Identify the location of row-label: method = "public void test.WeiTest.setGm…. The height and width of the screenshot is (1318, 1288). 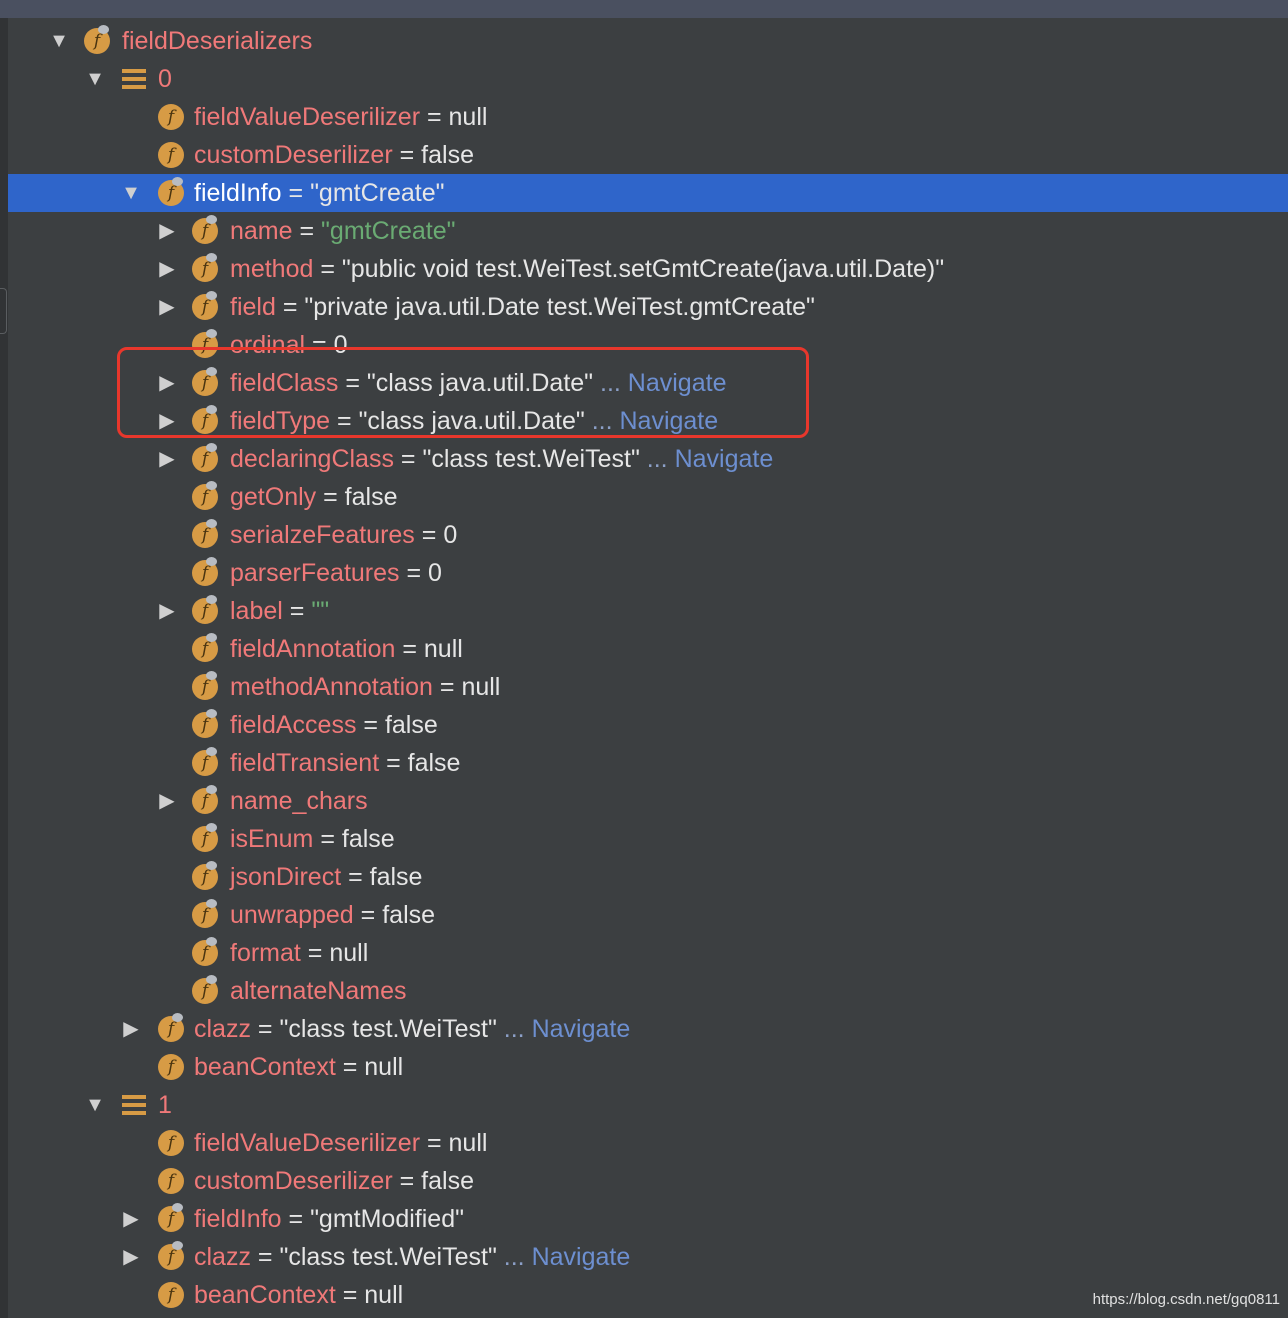
(587, 269).